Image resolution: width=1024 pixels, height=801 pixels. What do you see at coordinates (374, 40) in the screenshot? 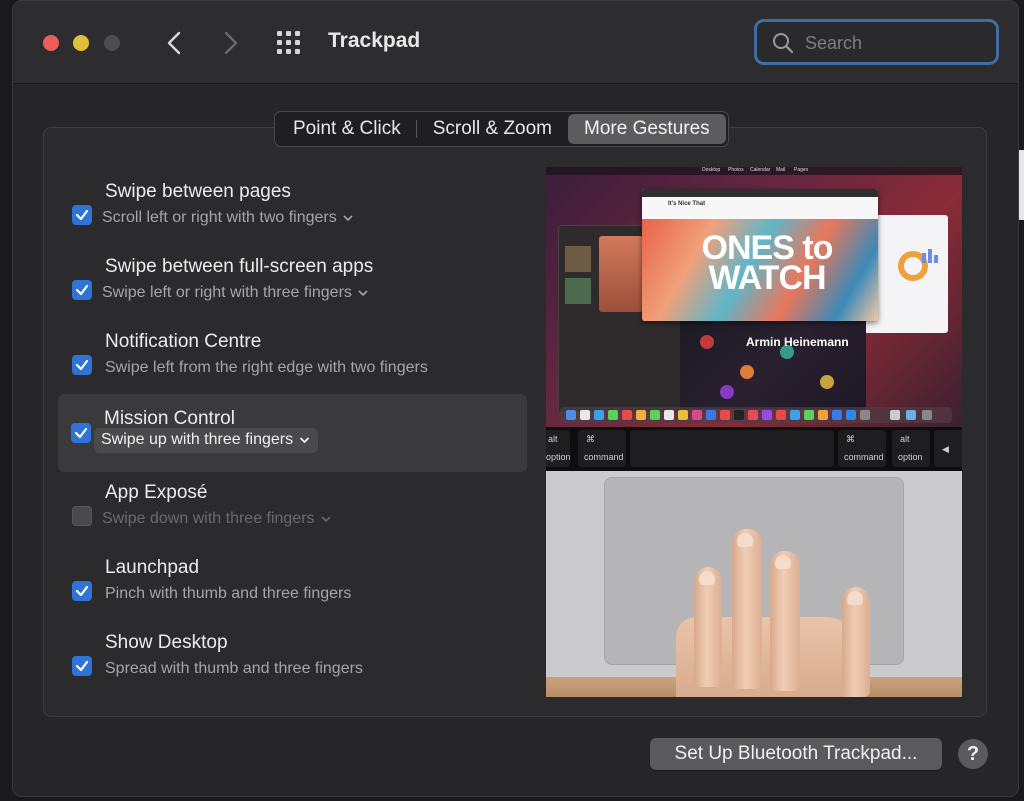
I see `window-title: Trackpad` at bounding box center [374, 40].